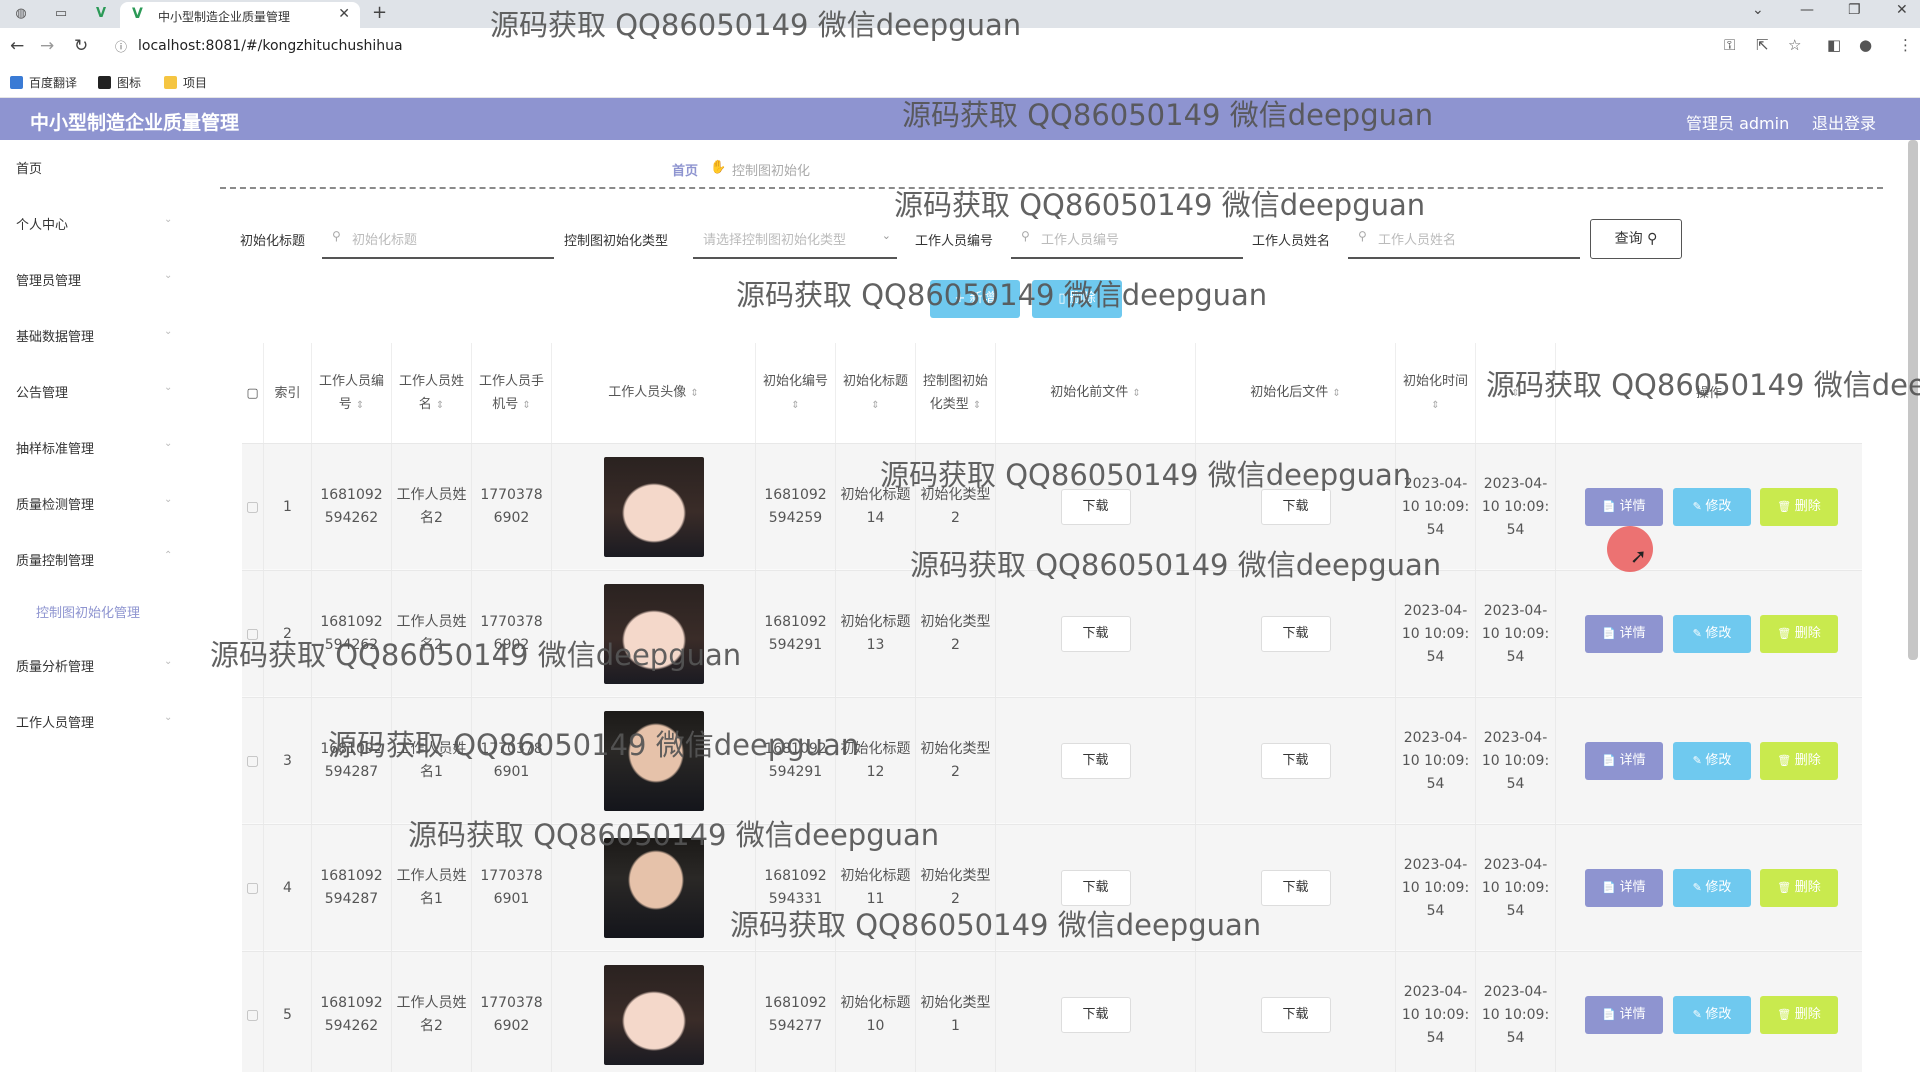 The height and width of the screenshot is (1072, 1920). What do you see at coordinates (94, 665) in the screenshot?
I see `sidebar-item-analysis: 质量分析管理 ⌄` at bounding box center [94, 665].